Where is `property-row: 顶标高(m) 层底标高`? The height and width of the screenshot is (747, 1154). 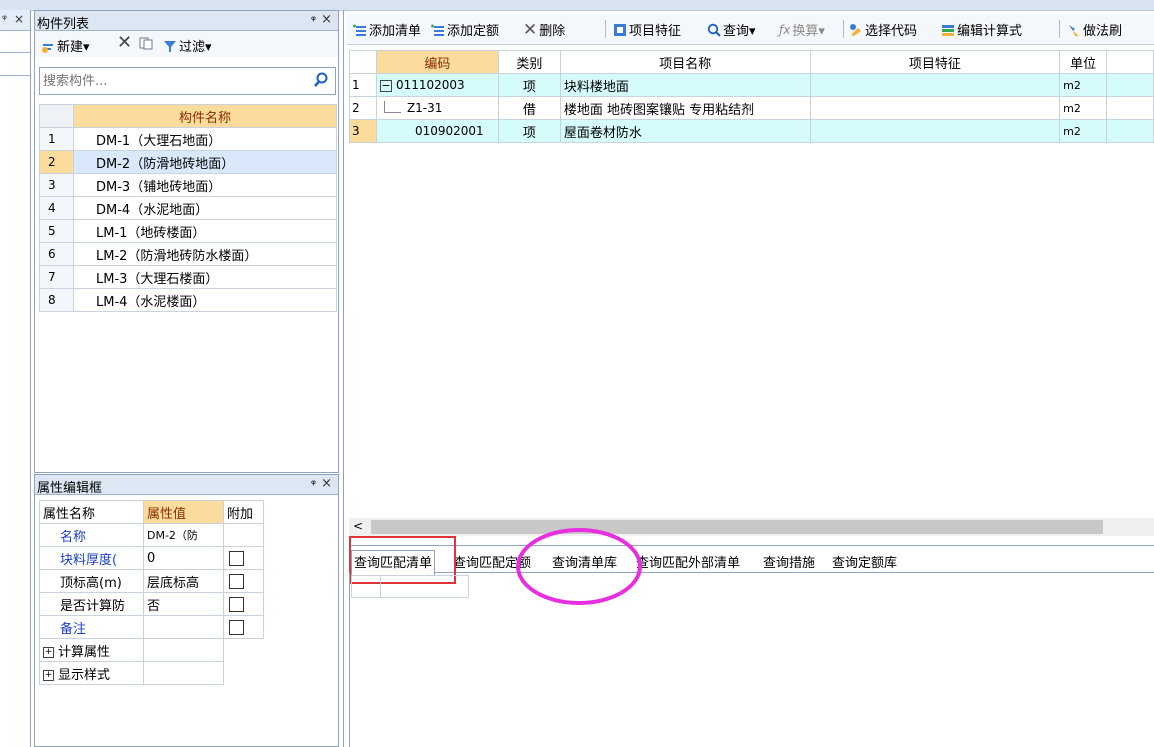
property-row: 顶标高(m) 层底标高 is located at coordinates (151, 581).